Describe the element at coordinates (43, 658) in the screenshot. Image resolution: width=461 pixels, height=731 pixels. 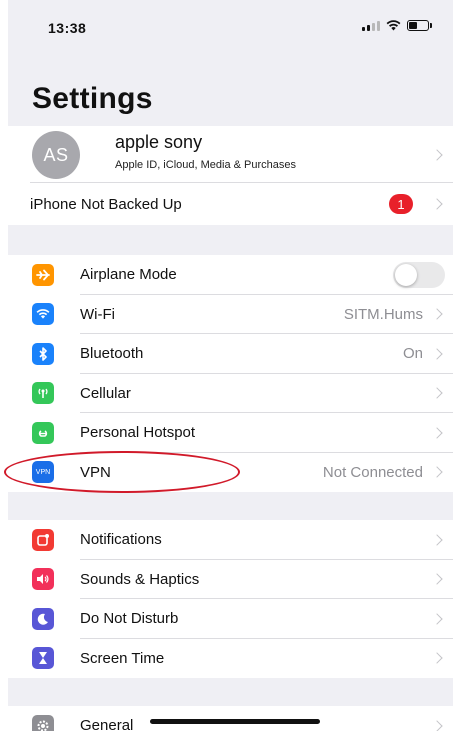
I see `hourglass-icon` at that location.